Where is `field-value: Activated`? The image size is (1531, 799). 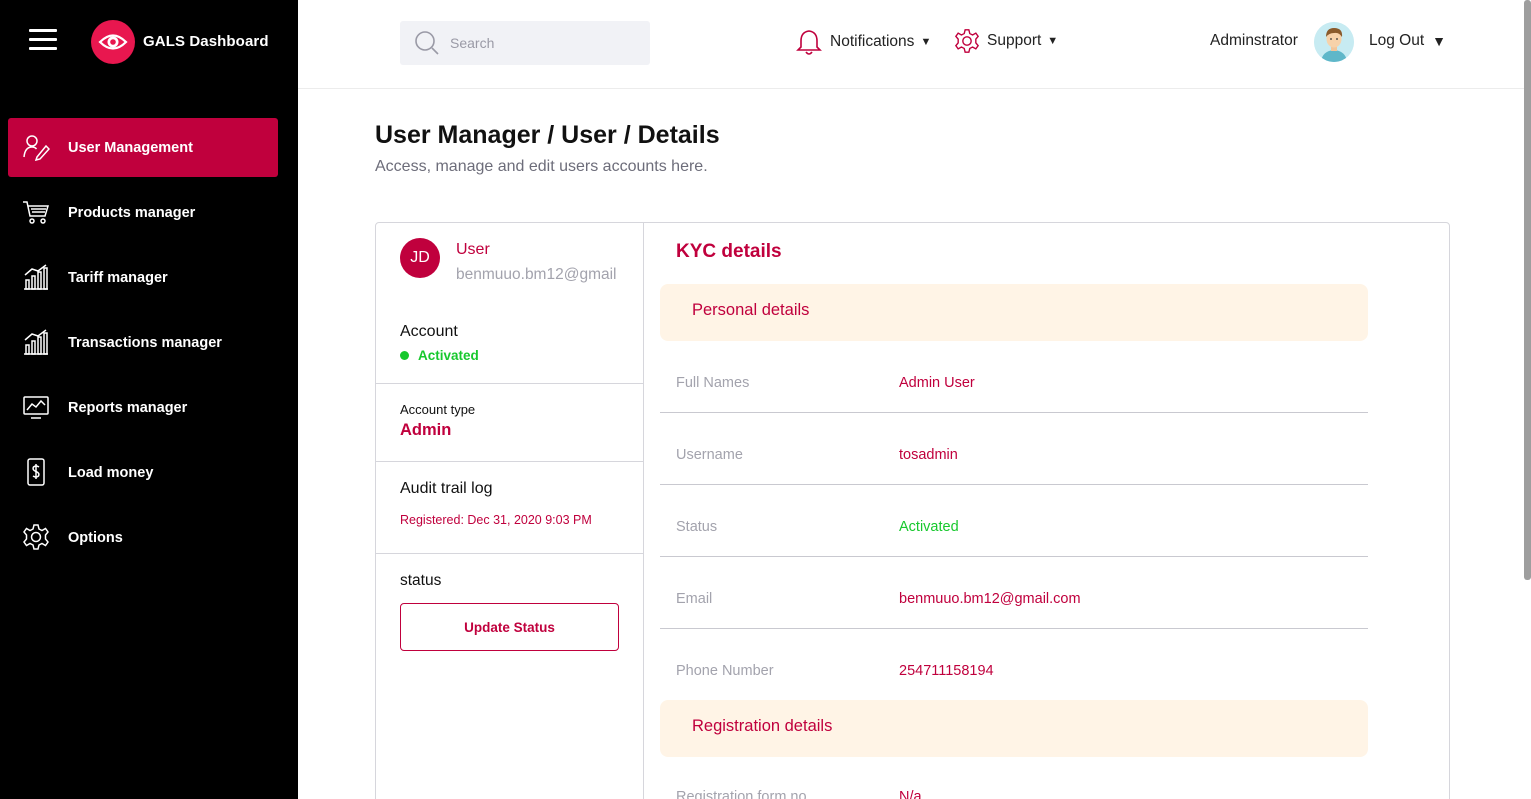
field-value: Activated is located at coordinates (929, 527).